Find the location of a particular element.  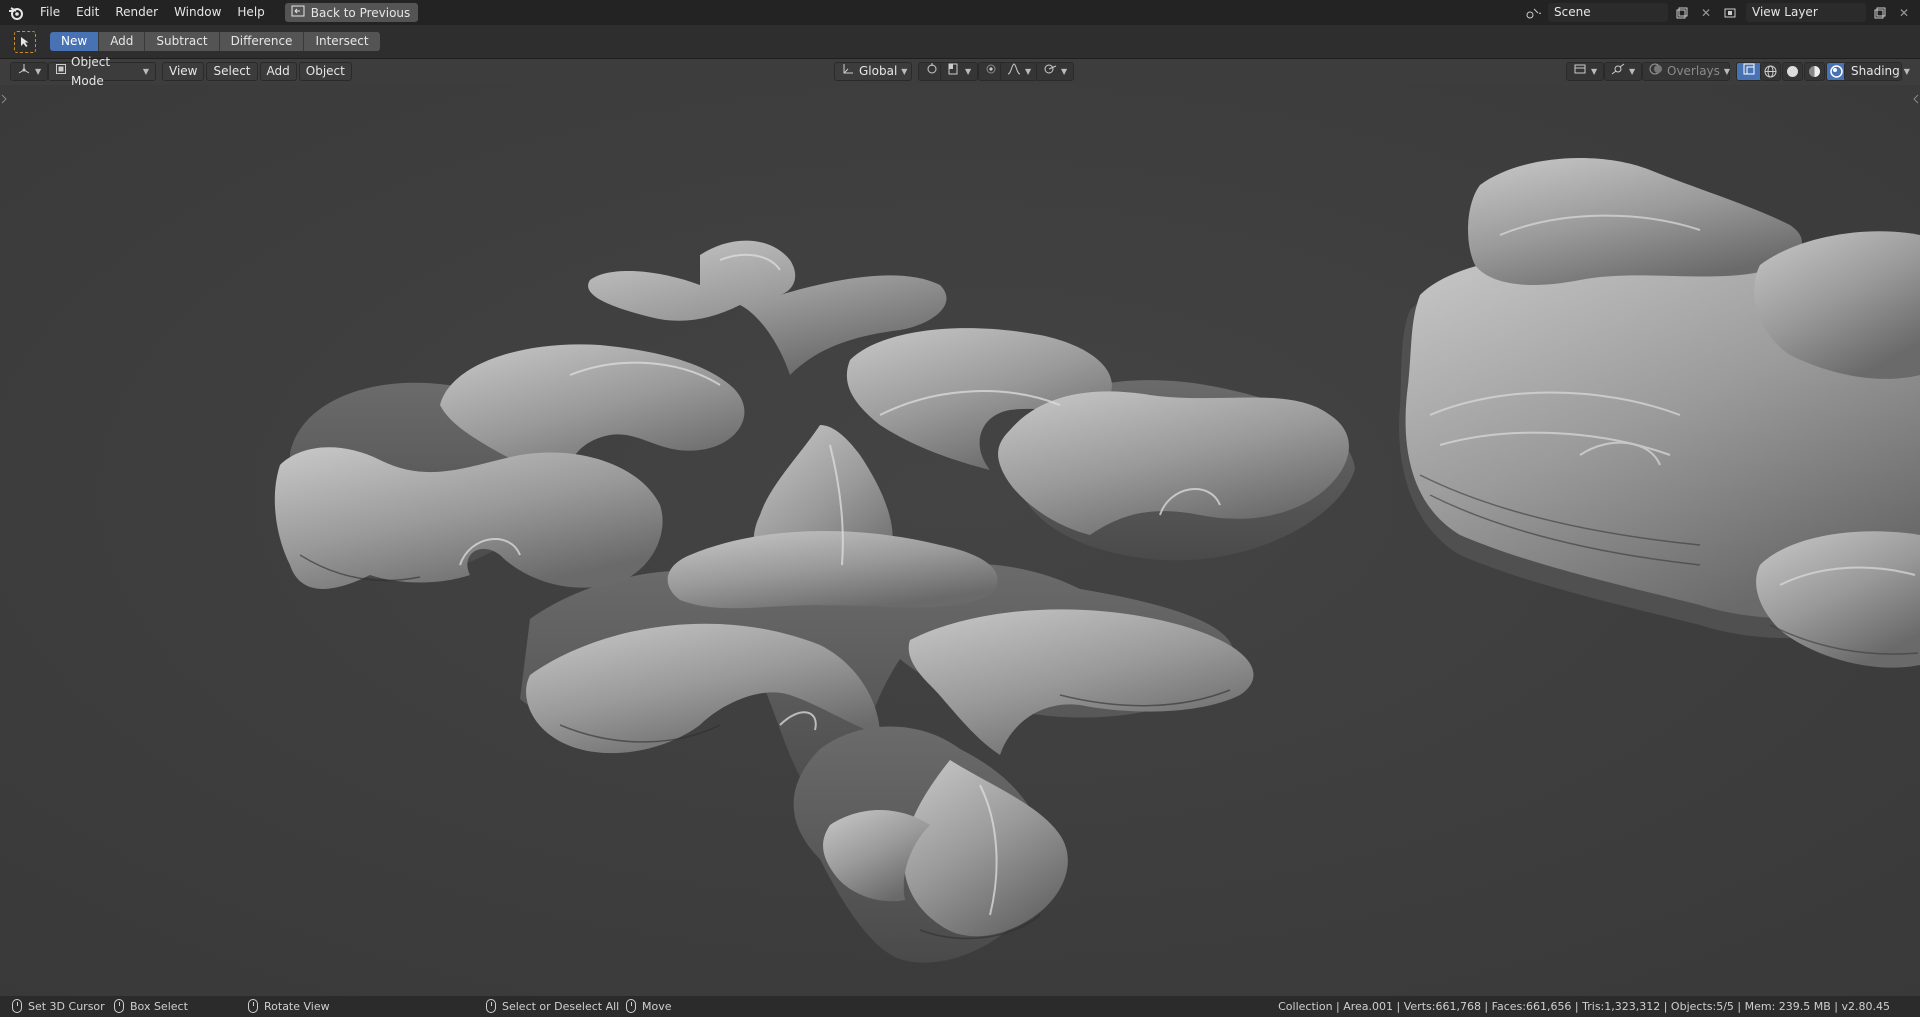

shading-label: Shading is located at coordinates (1875, 71).